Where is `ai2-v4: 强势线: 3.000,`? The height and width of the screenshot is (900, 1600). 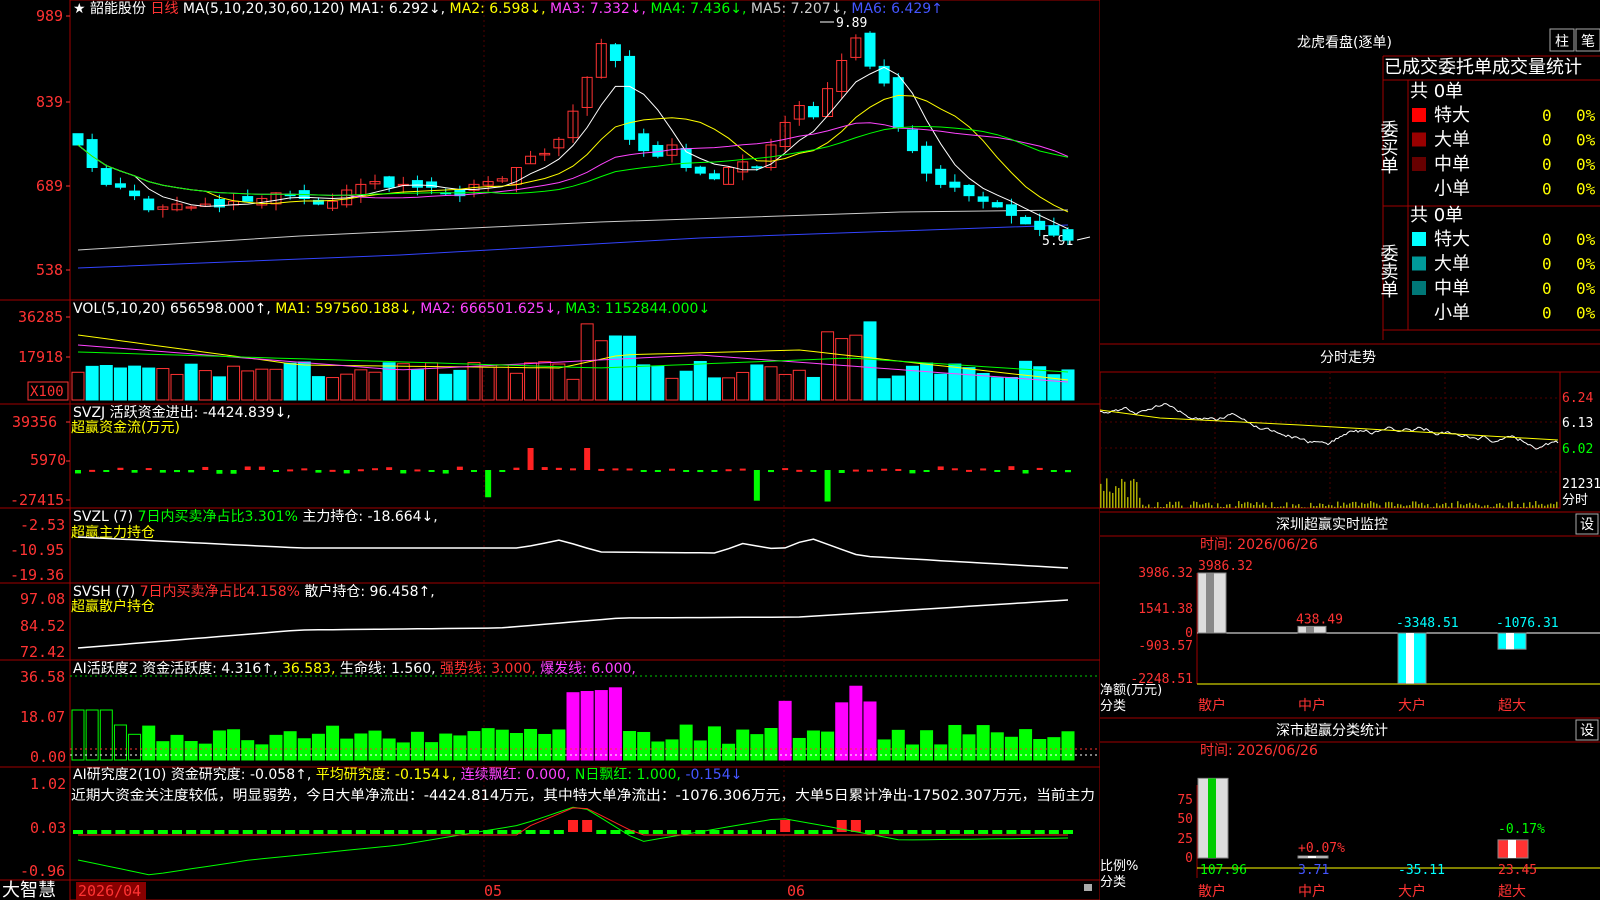 ai2-v4: 强势线: 3.000, is located at coordinates (488, 669).